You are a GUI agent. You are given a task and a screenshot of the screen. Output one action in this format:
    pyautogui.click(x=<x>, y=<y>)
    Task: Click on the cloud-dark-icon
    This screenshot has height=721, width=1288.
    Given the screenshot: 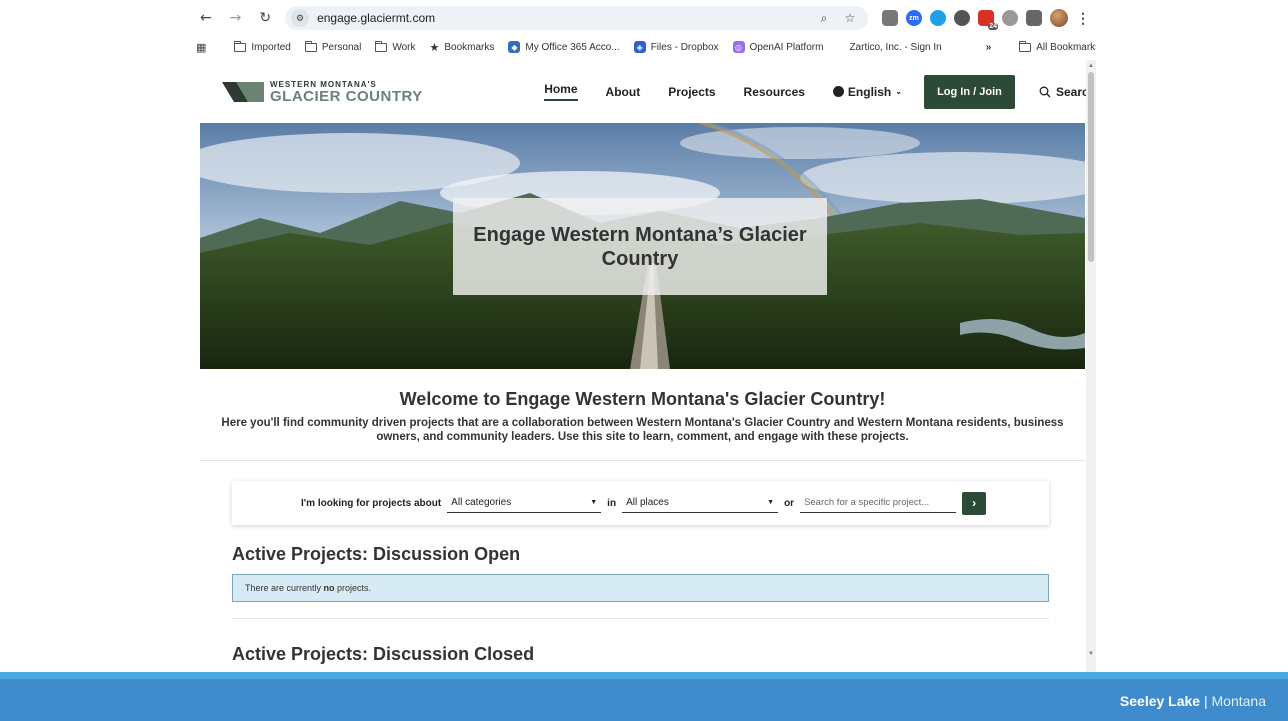 What is the action you would take?
    pyautogui.click(x=962, y=18)
    